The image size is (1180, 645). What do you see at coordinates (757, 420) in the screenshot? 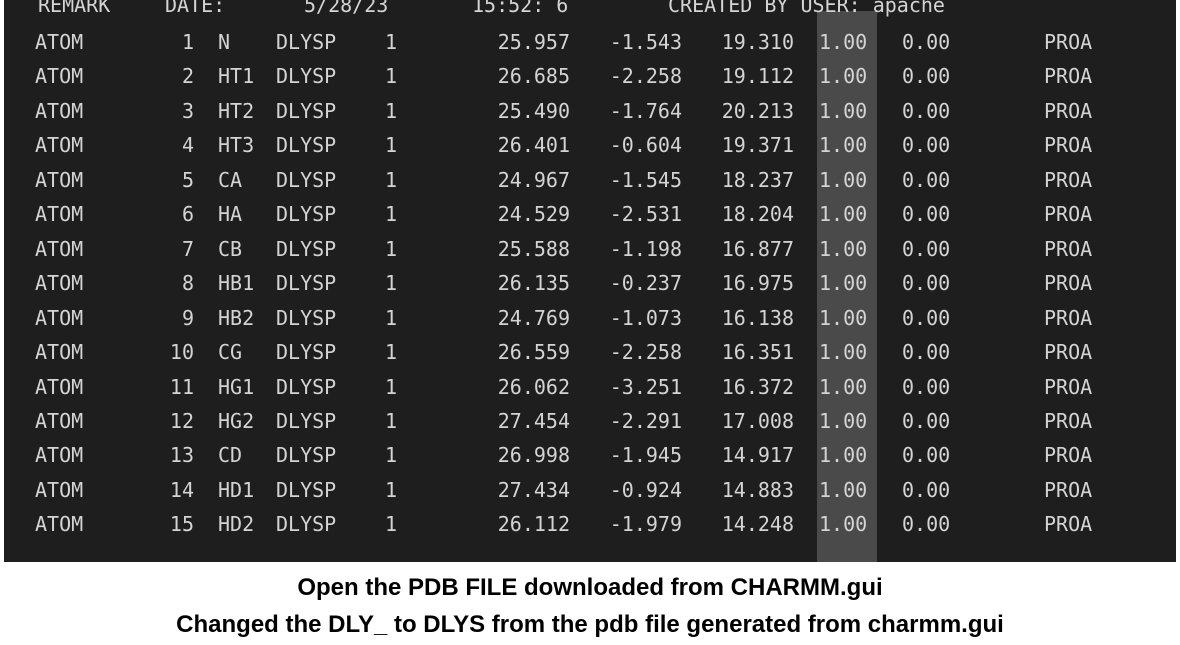
I see `z-coord-field: 17.008` at bounding box center [757, 420].